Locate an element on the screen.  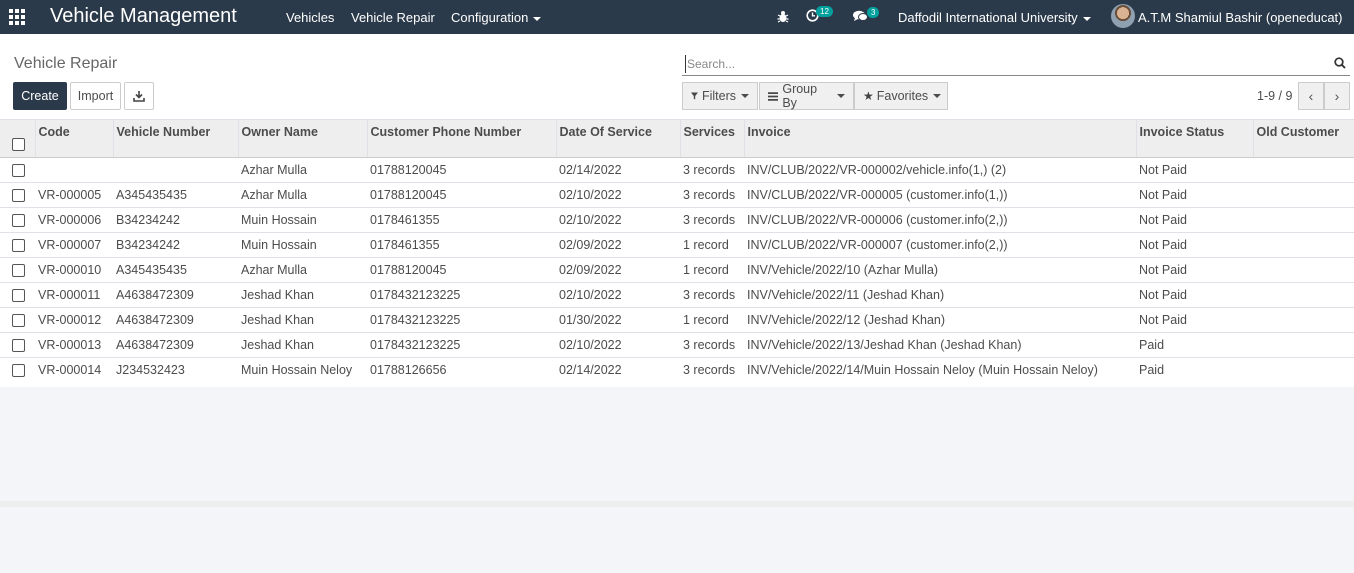
import-button: Import is located at coordinates (95, 96).